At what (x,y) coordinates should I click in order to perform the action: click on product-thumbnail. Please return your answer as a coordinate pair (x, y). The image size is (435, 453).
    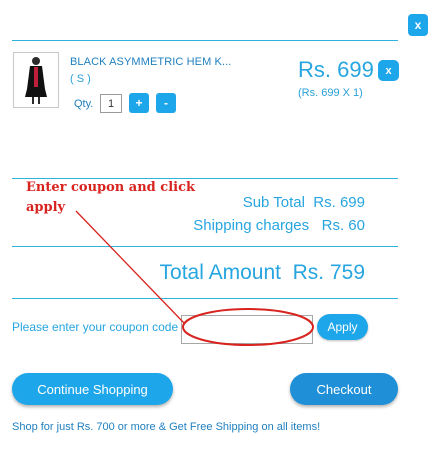
    Looking at the image, I should click on (36, 80).